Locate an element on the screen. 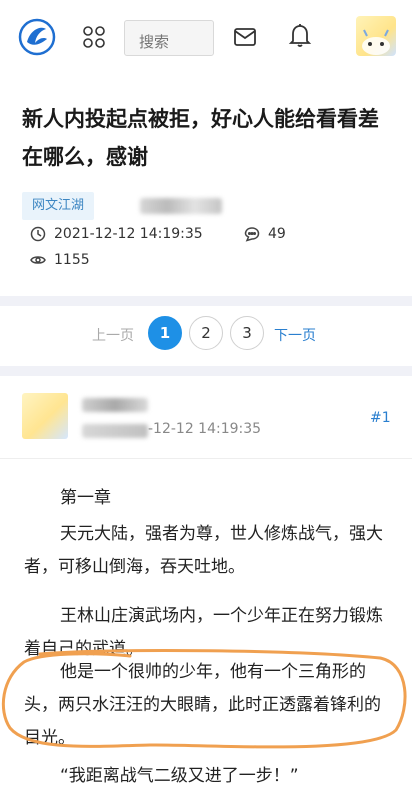 The width and height of the screenshot is (412, 800). view-count-row: 1155 is located at coordinates (60, 260).